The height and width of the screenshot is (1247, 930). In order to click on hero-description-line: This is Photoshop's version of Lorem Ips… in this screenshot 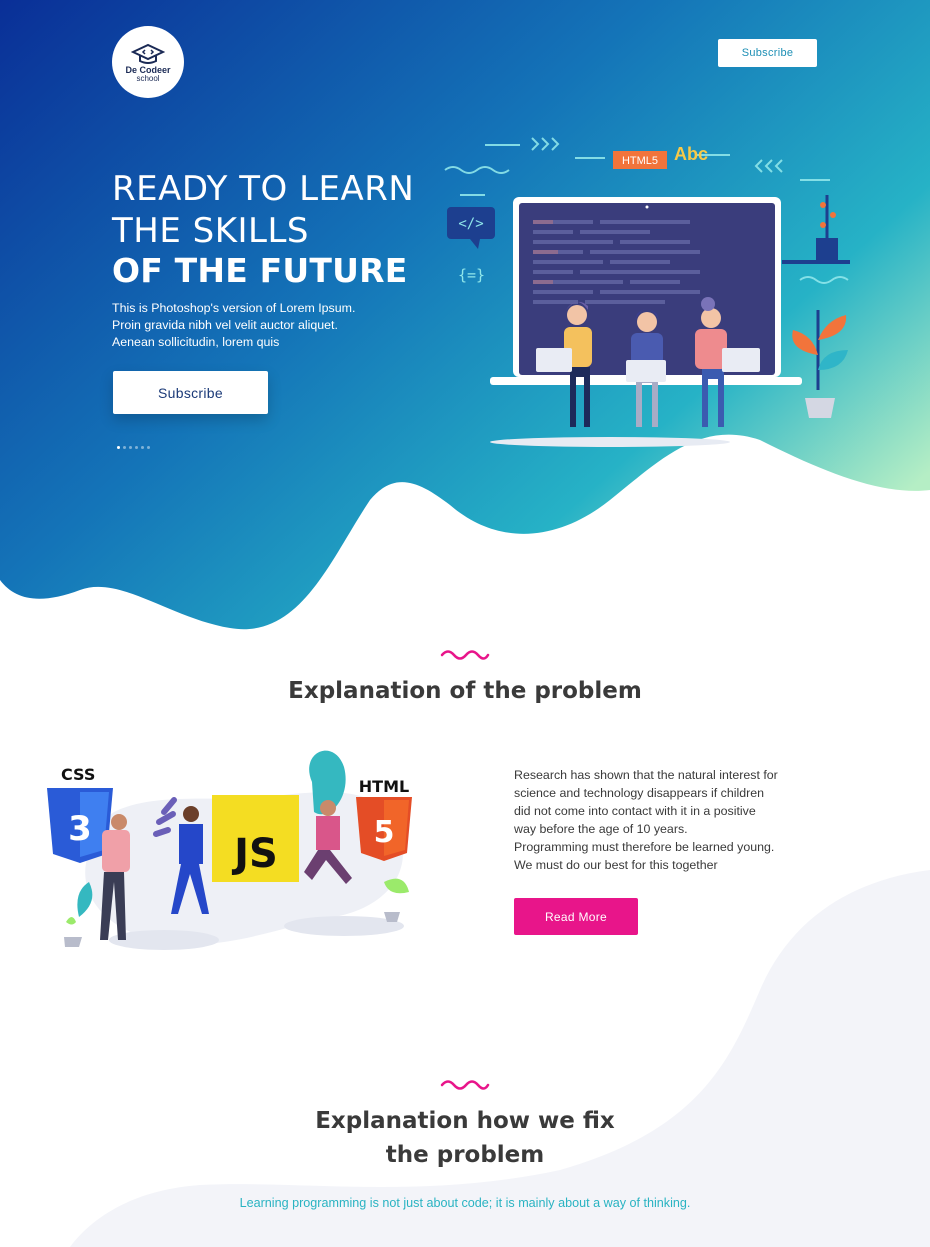, I will do `click(234, 308)`.